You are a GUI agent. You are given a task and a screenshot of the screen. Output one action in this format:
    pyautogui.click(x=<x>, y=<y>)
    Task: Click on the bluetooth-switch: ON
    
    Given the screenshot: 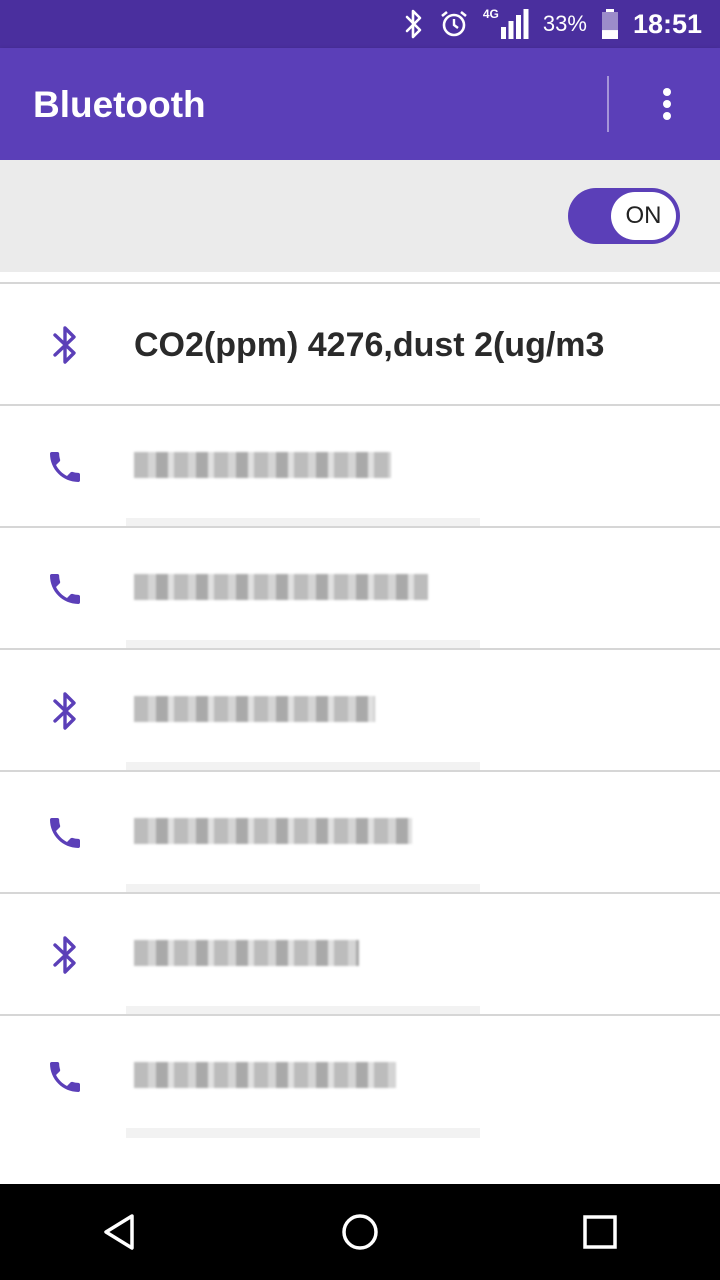 What is the action you would take?
    pyautogui.click(x=624, y=216)
    